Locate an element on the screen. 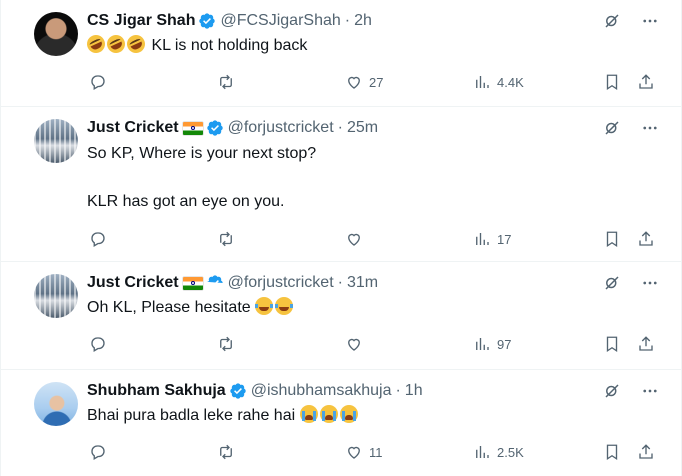  tweet-text: Oh KL, Please hesitate is located at coordinates (376, 308).